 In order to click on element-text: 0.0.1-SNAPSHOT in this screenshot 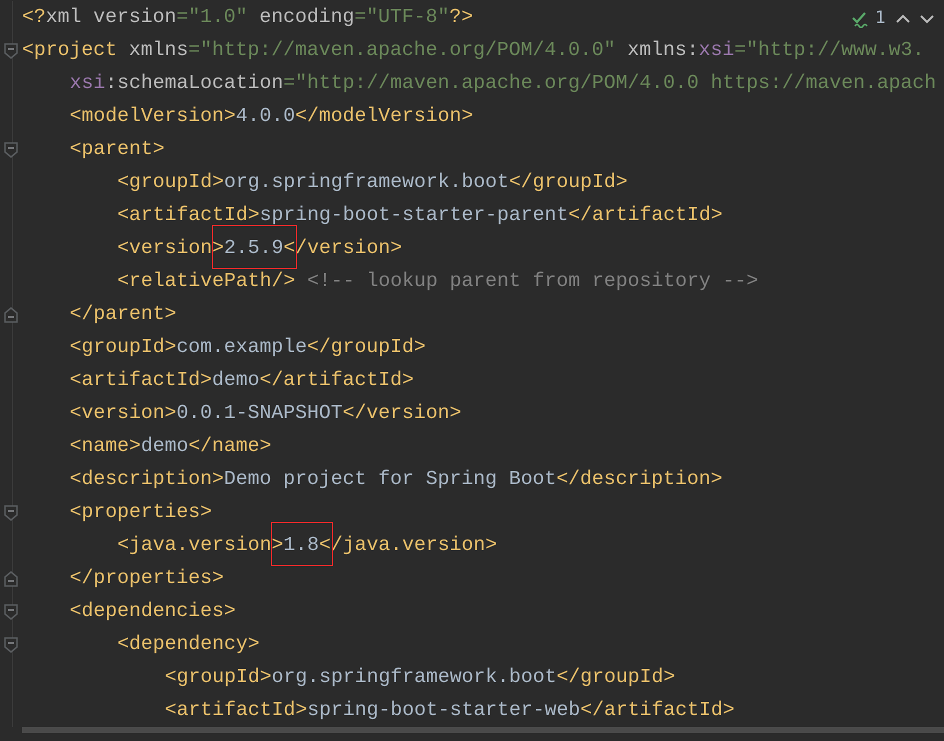, I will do `click(259, 413)`.